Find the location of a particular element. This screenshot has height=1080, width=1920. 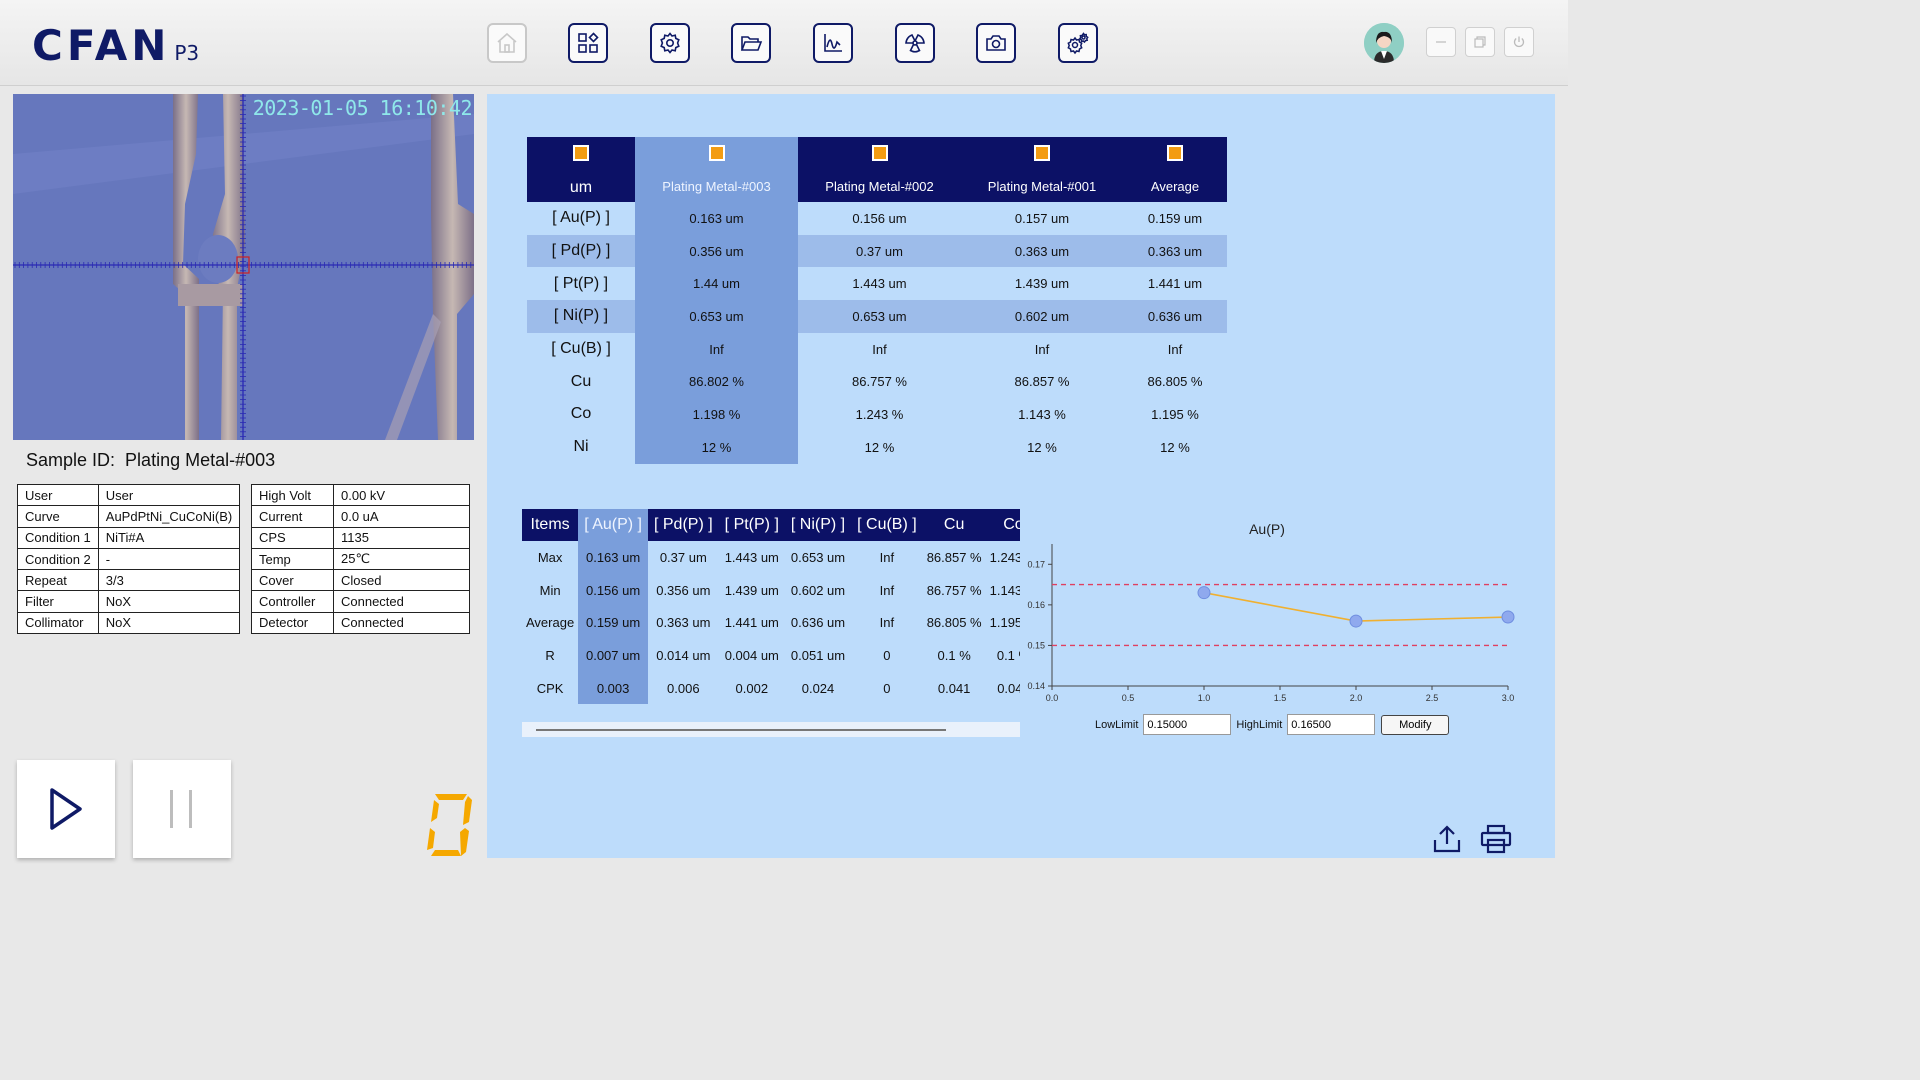

stats-cell: 0.602 um is located at coordinates (818, 590).